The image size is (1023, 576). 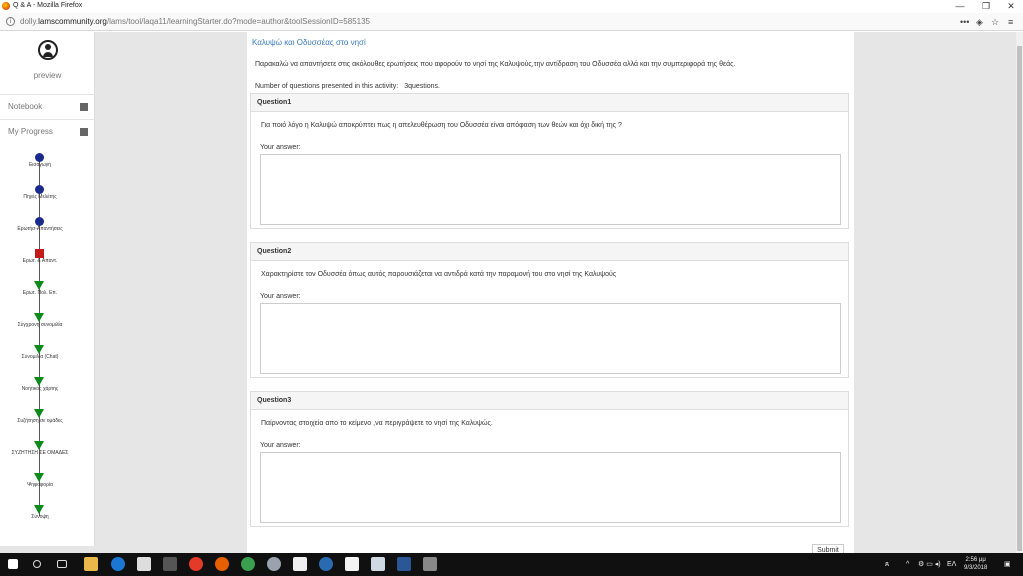 I want to click on page-scrollbar, so click(x=1019, y=292).